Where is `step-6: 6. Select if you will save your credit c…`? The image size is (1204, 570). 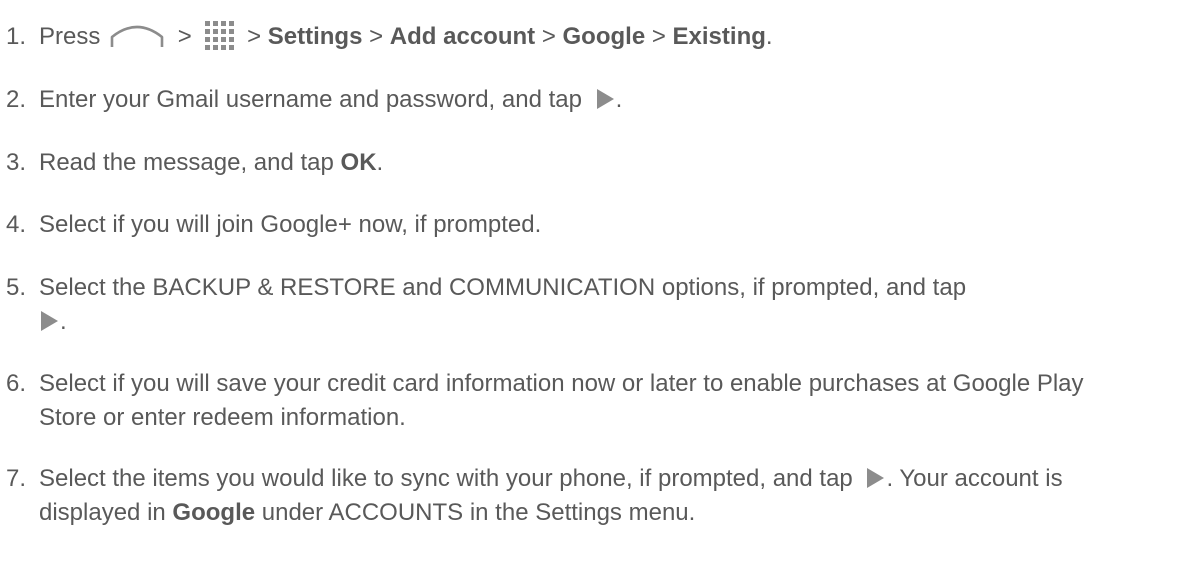 step-6: 6. Select if you will save your credit c… is located at coordinates (596, 401).